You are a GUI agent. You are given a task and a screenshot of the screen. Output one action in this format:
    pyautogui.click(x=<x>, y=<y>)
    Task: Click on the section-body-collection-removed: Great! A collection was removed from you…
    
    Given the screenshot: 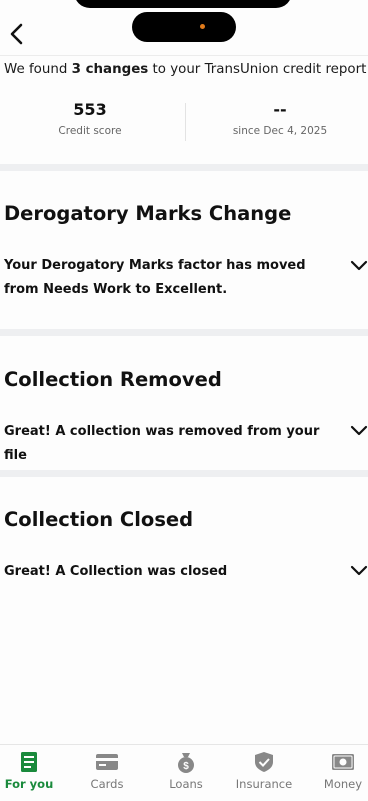 What is the action you would take?
    pyautogui.click(x=169, y=444)
    